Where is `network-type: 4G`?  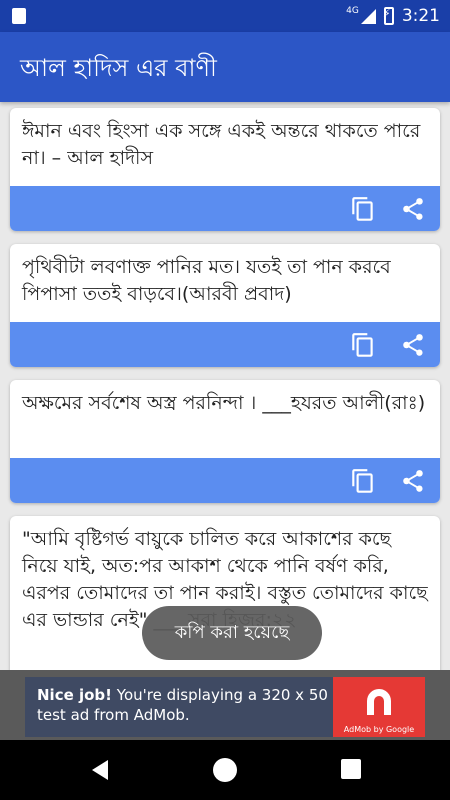 network-type: 4G is located at coordinates (352, 11).